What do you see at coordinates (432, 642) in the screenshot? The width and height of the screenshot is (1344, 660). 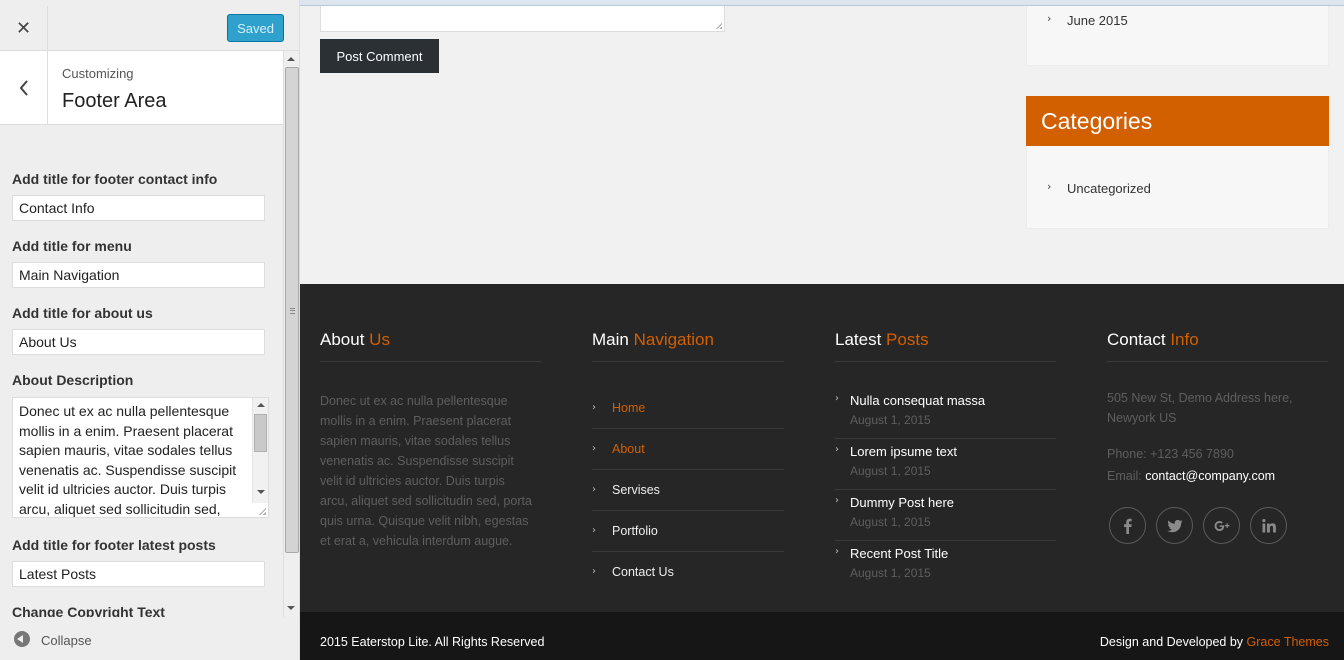 I see `copyright-text: 2015 Eaterstop Lite. All Rights Reserved` at bounding box center [432, 642].